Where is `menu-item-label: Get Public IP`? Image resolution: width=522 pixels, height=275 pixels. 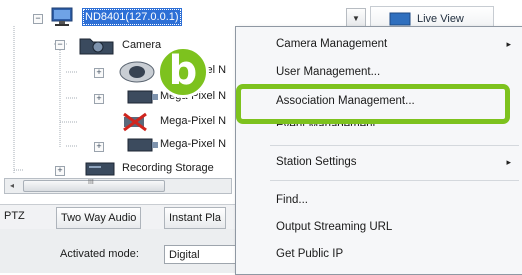
menu-item-label: Get Public IP is located at coordinates (310, 254).